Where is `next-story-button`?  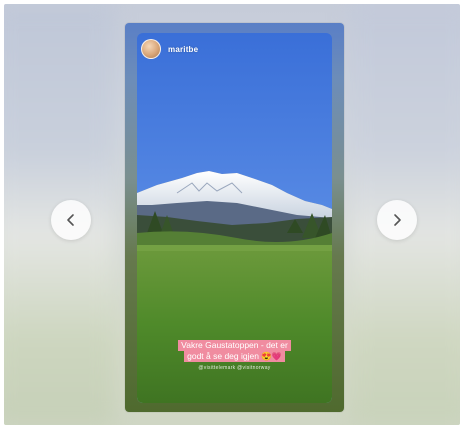 next-story-button is located at coordinates (397, 220).